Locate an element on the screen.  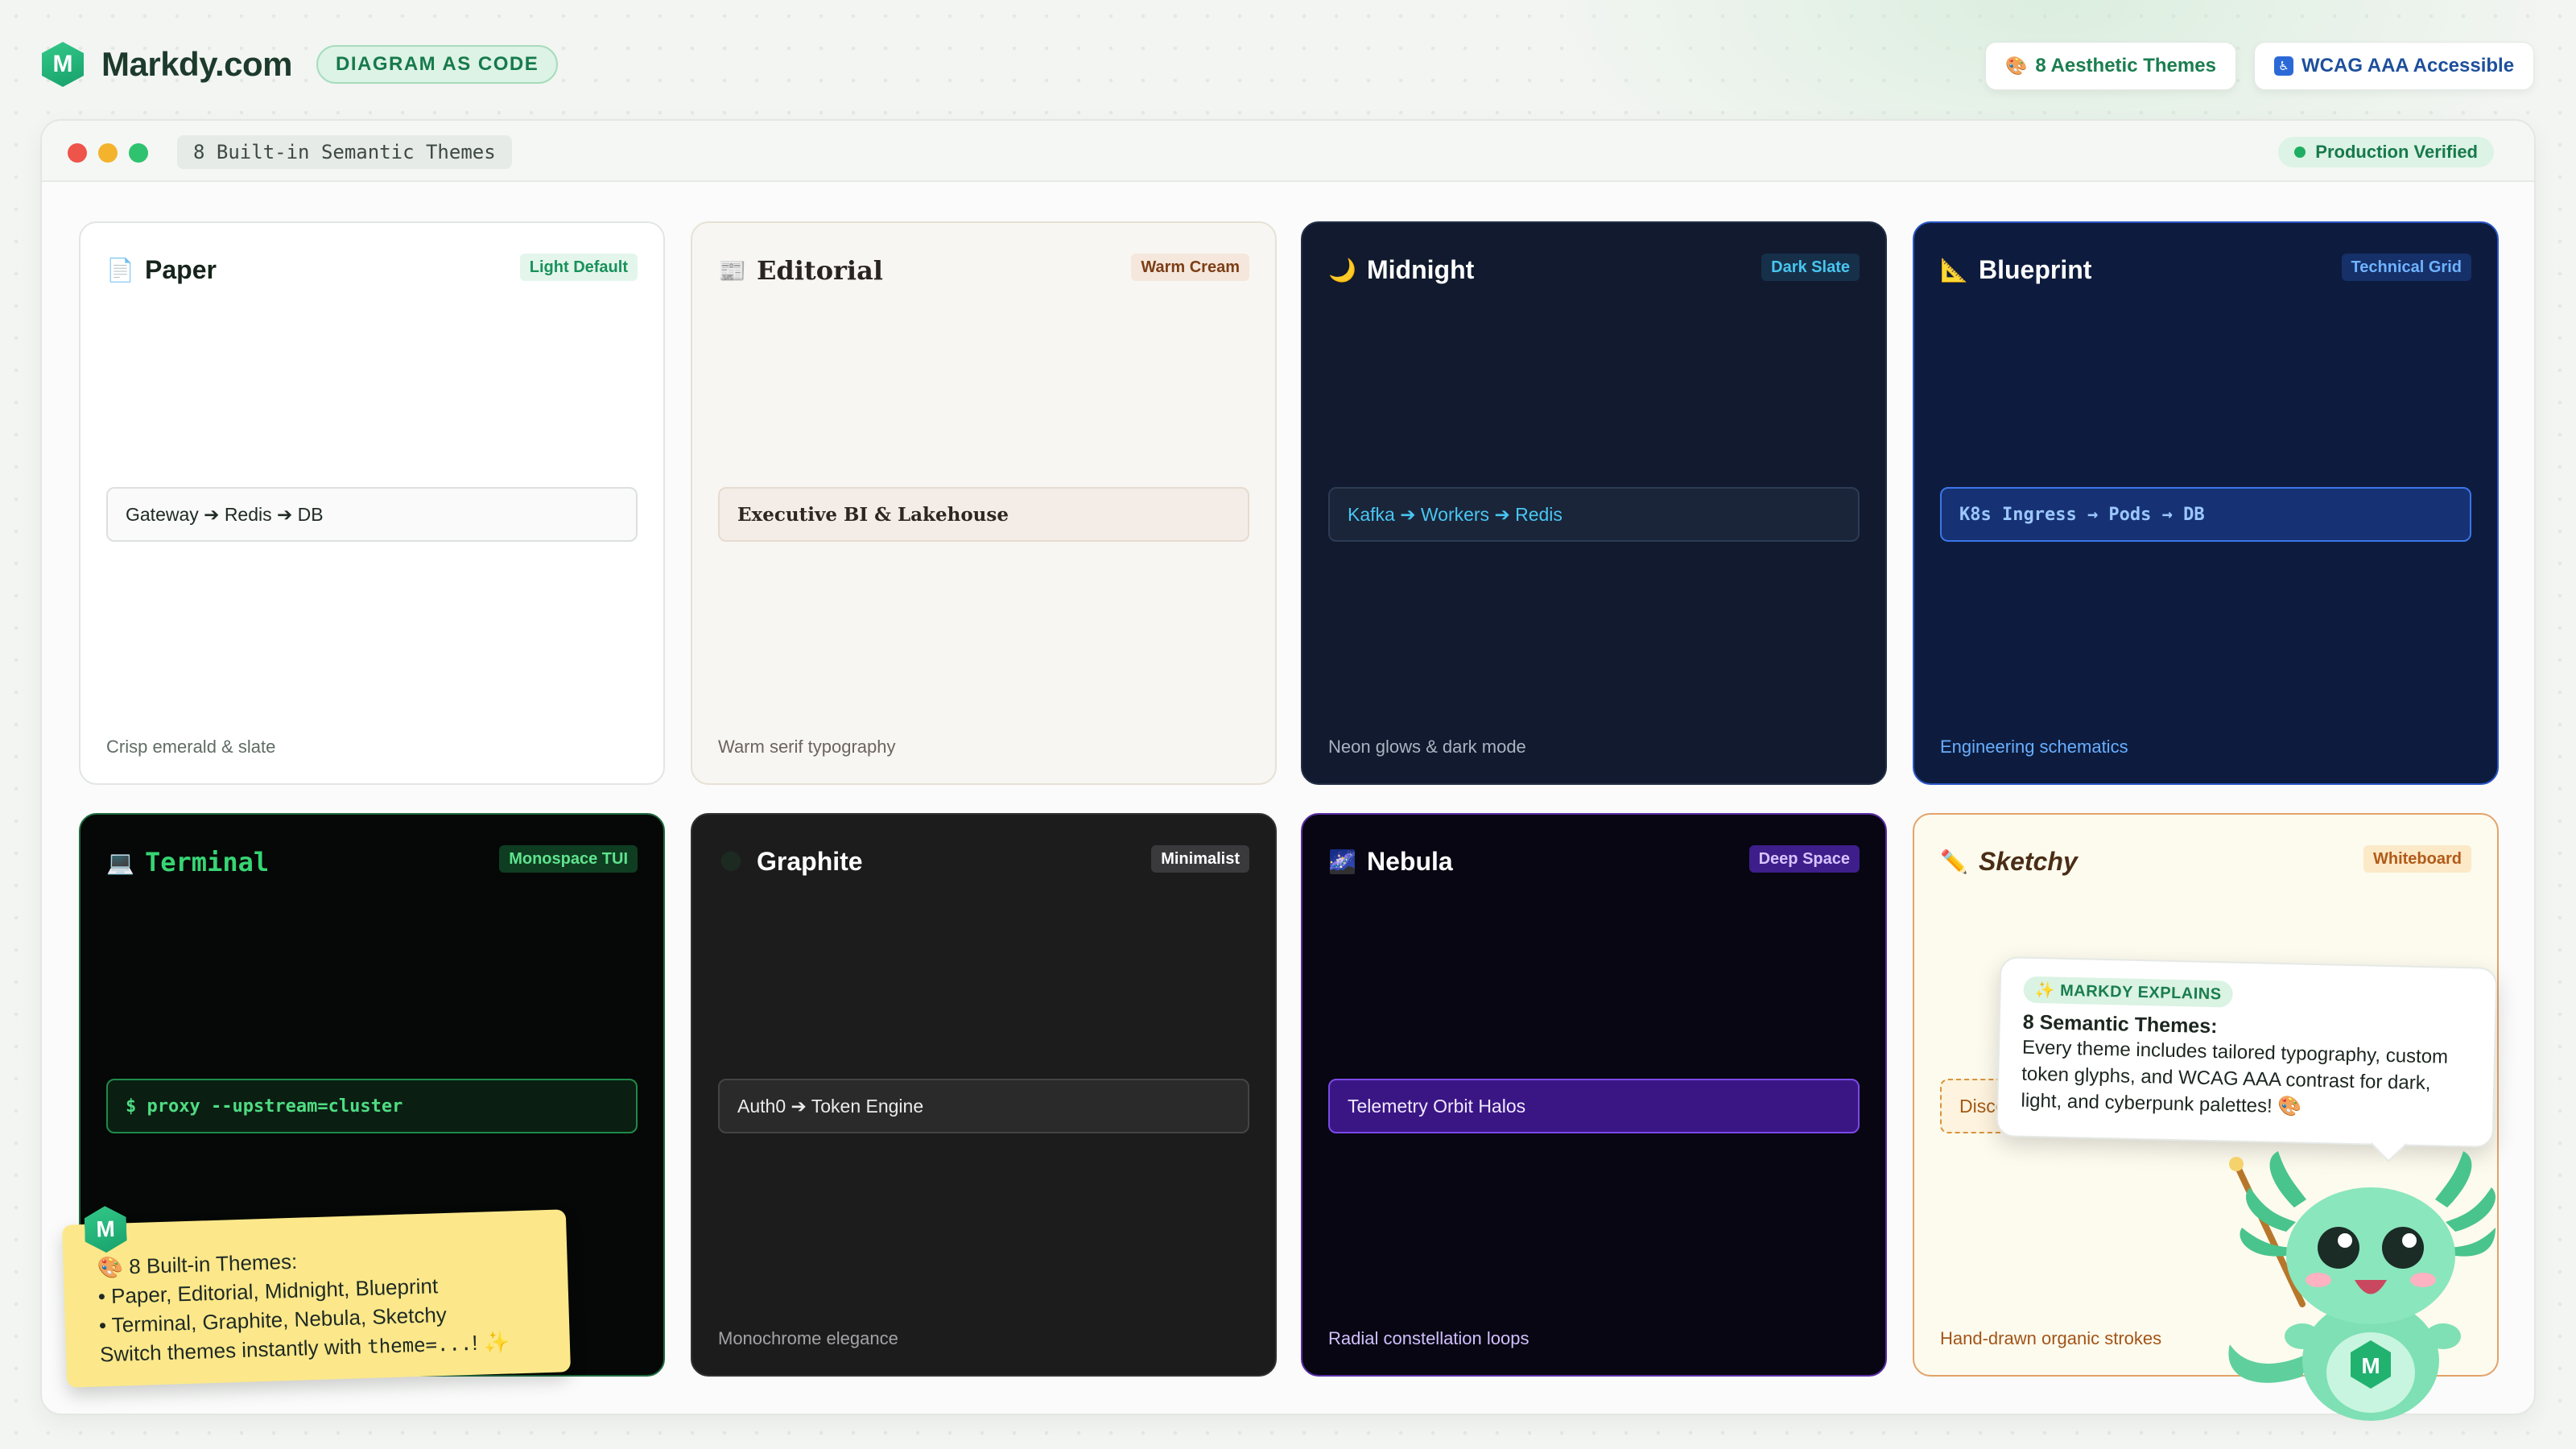
brand-tag: DIAGRAM AS CODE is located at coordinates (437, 64).